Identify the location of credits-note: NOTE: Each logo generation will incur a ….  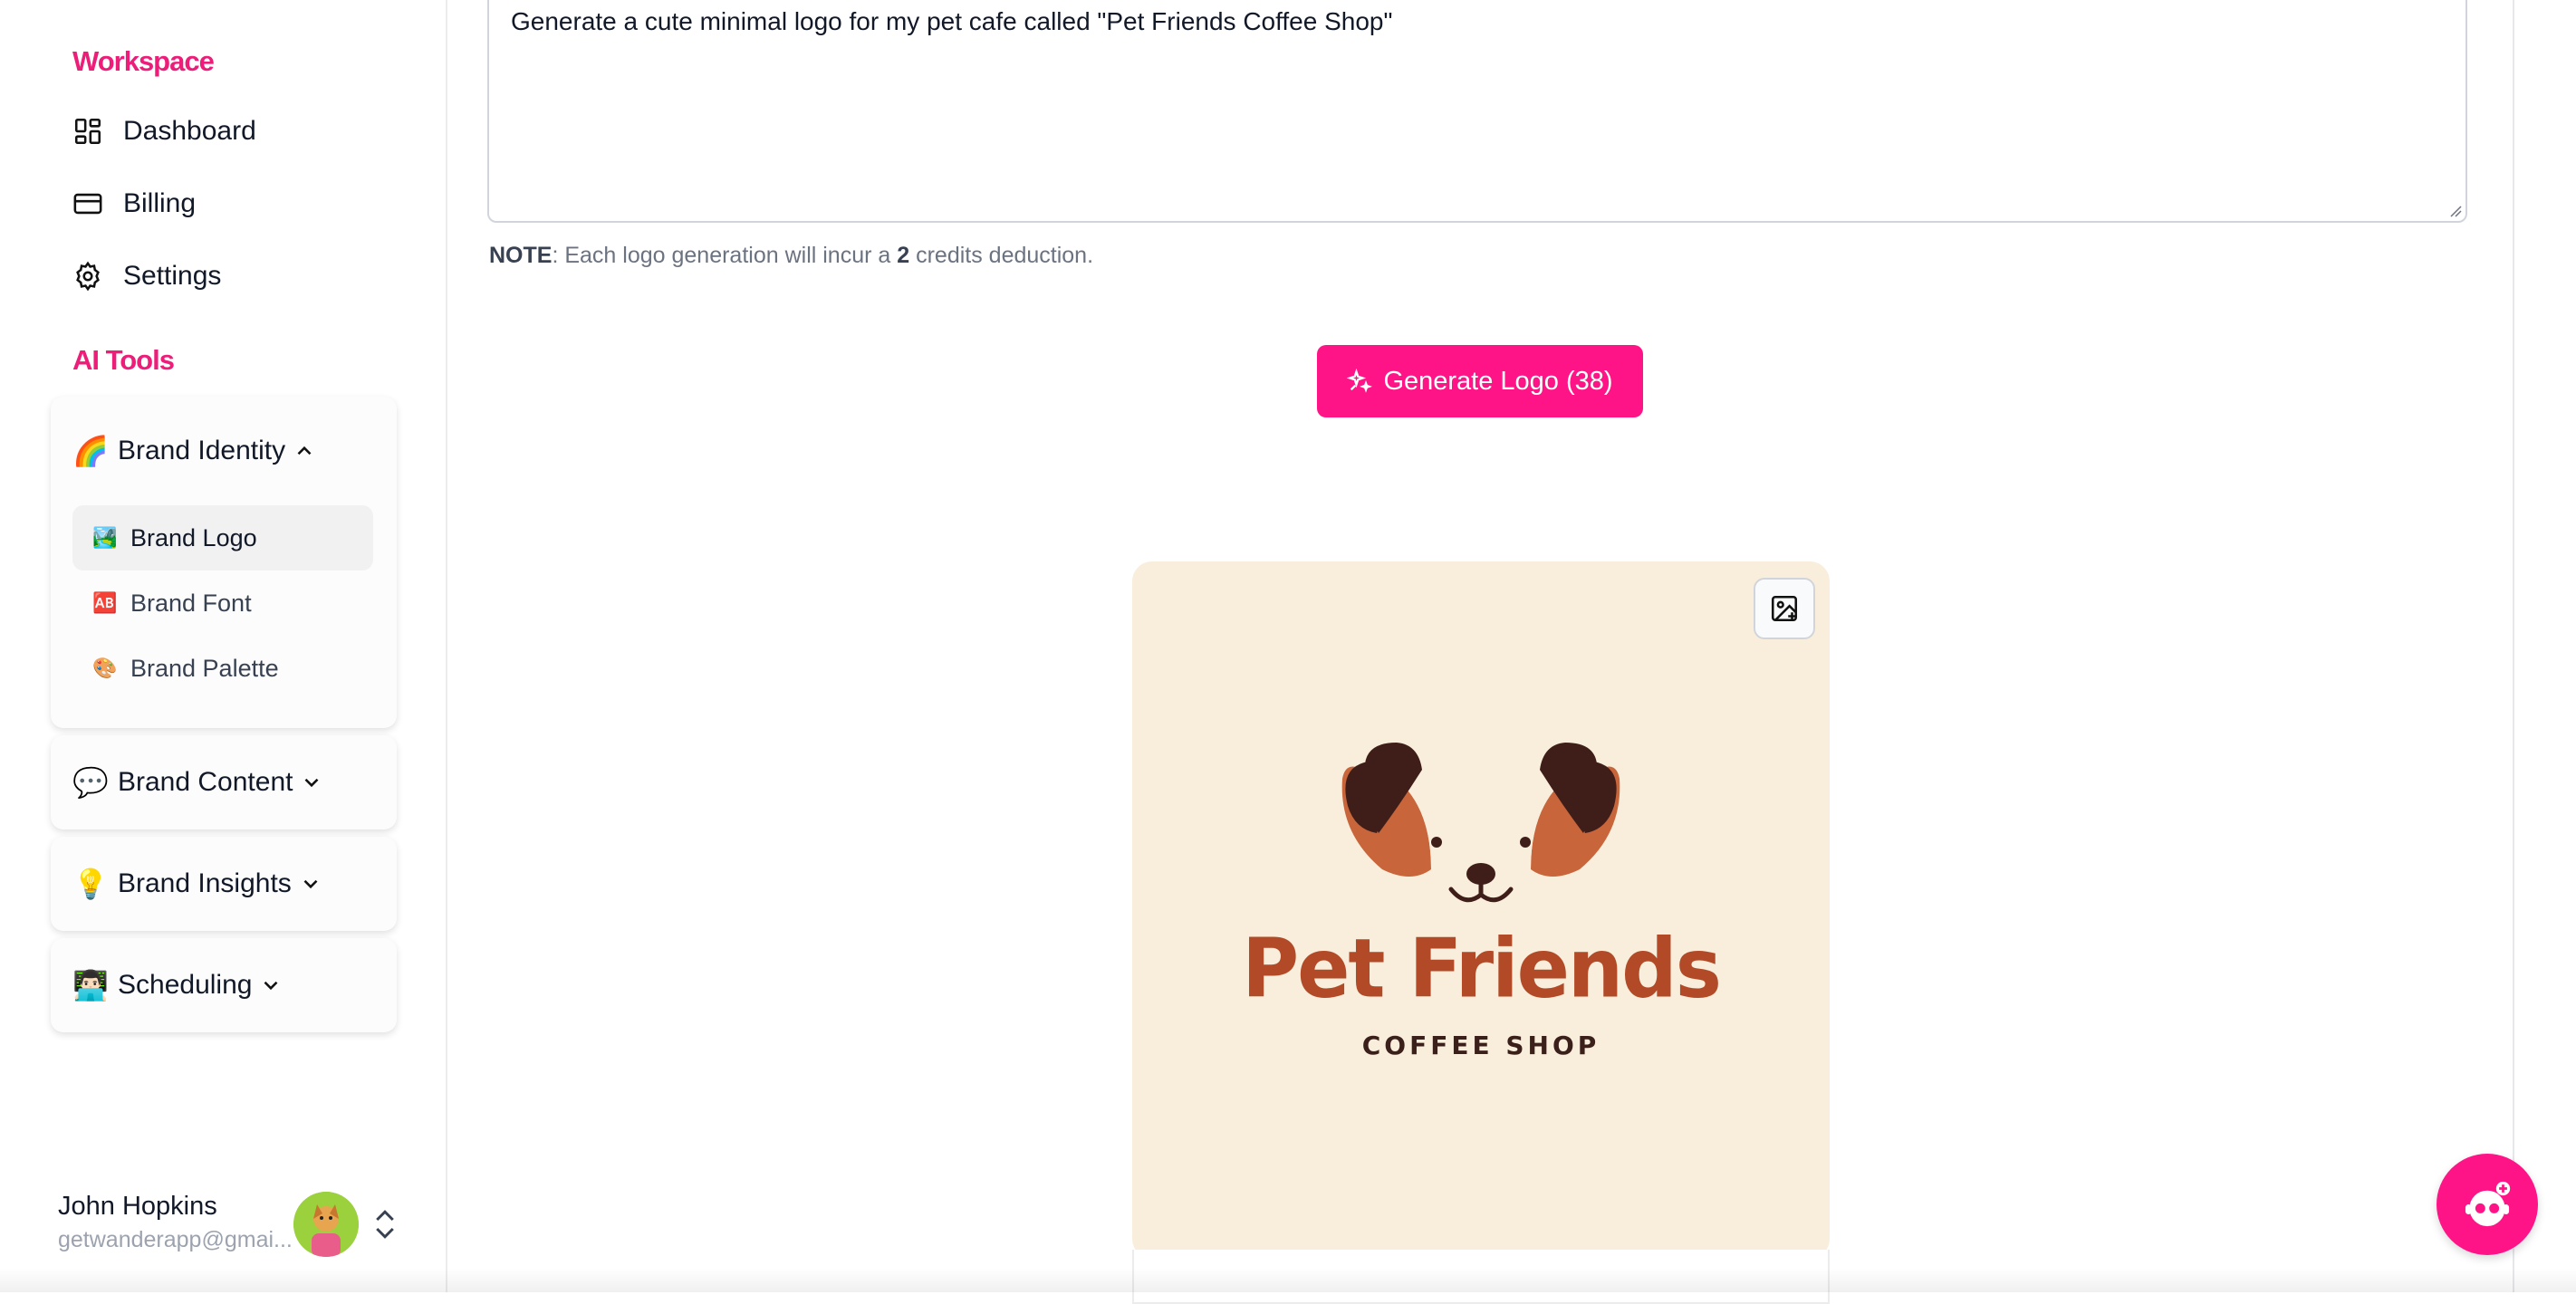
(791, 256).